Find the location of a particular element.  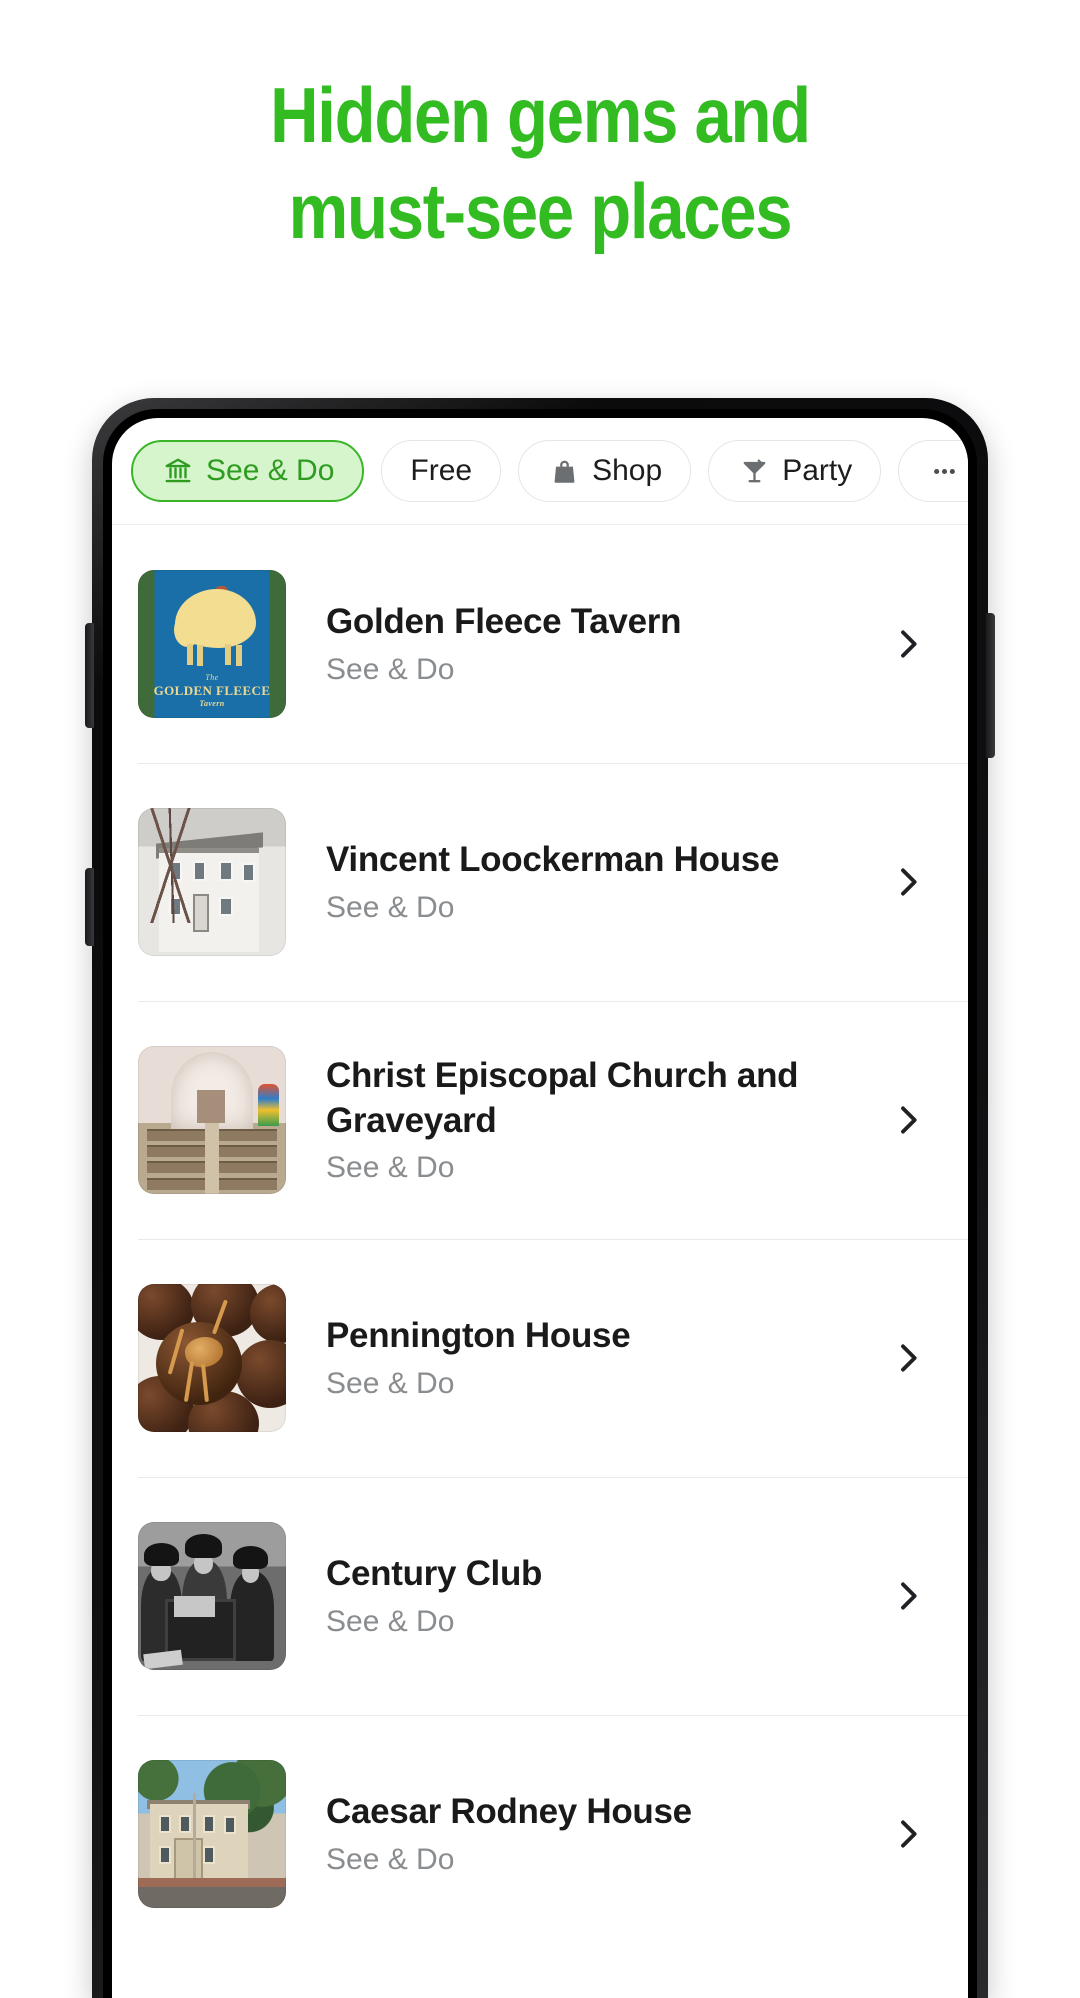

list-item-text: Caesar Rodney House See & Do is located at coordinates (584, 1834).